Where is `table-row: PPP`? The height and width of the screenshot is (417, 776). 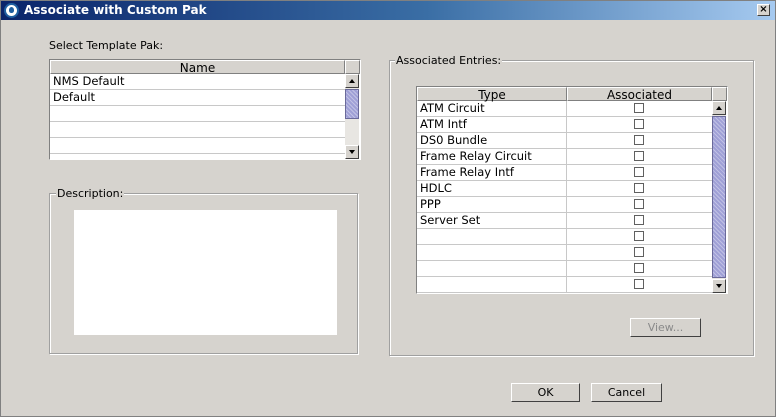 table-row: PPP is located at coordinates (564, 205).